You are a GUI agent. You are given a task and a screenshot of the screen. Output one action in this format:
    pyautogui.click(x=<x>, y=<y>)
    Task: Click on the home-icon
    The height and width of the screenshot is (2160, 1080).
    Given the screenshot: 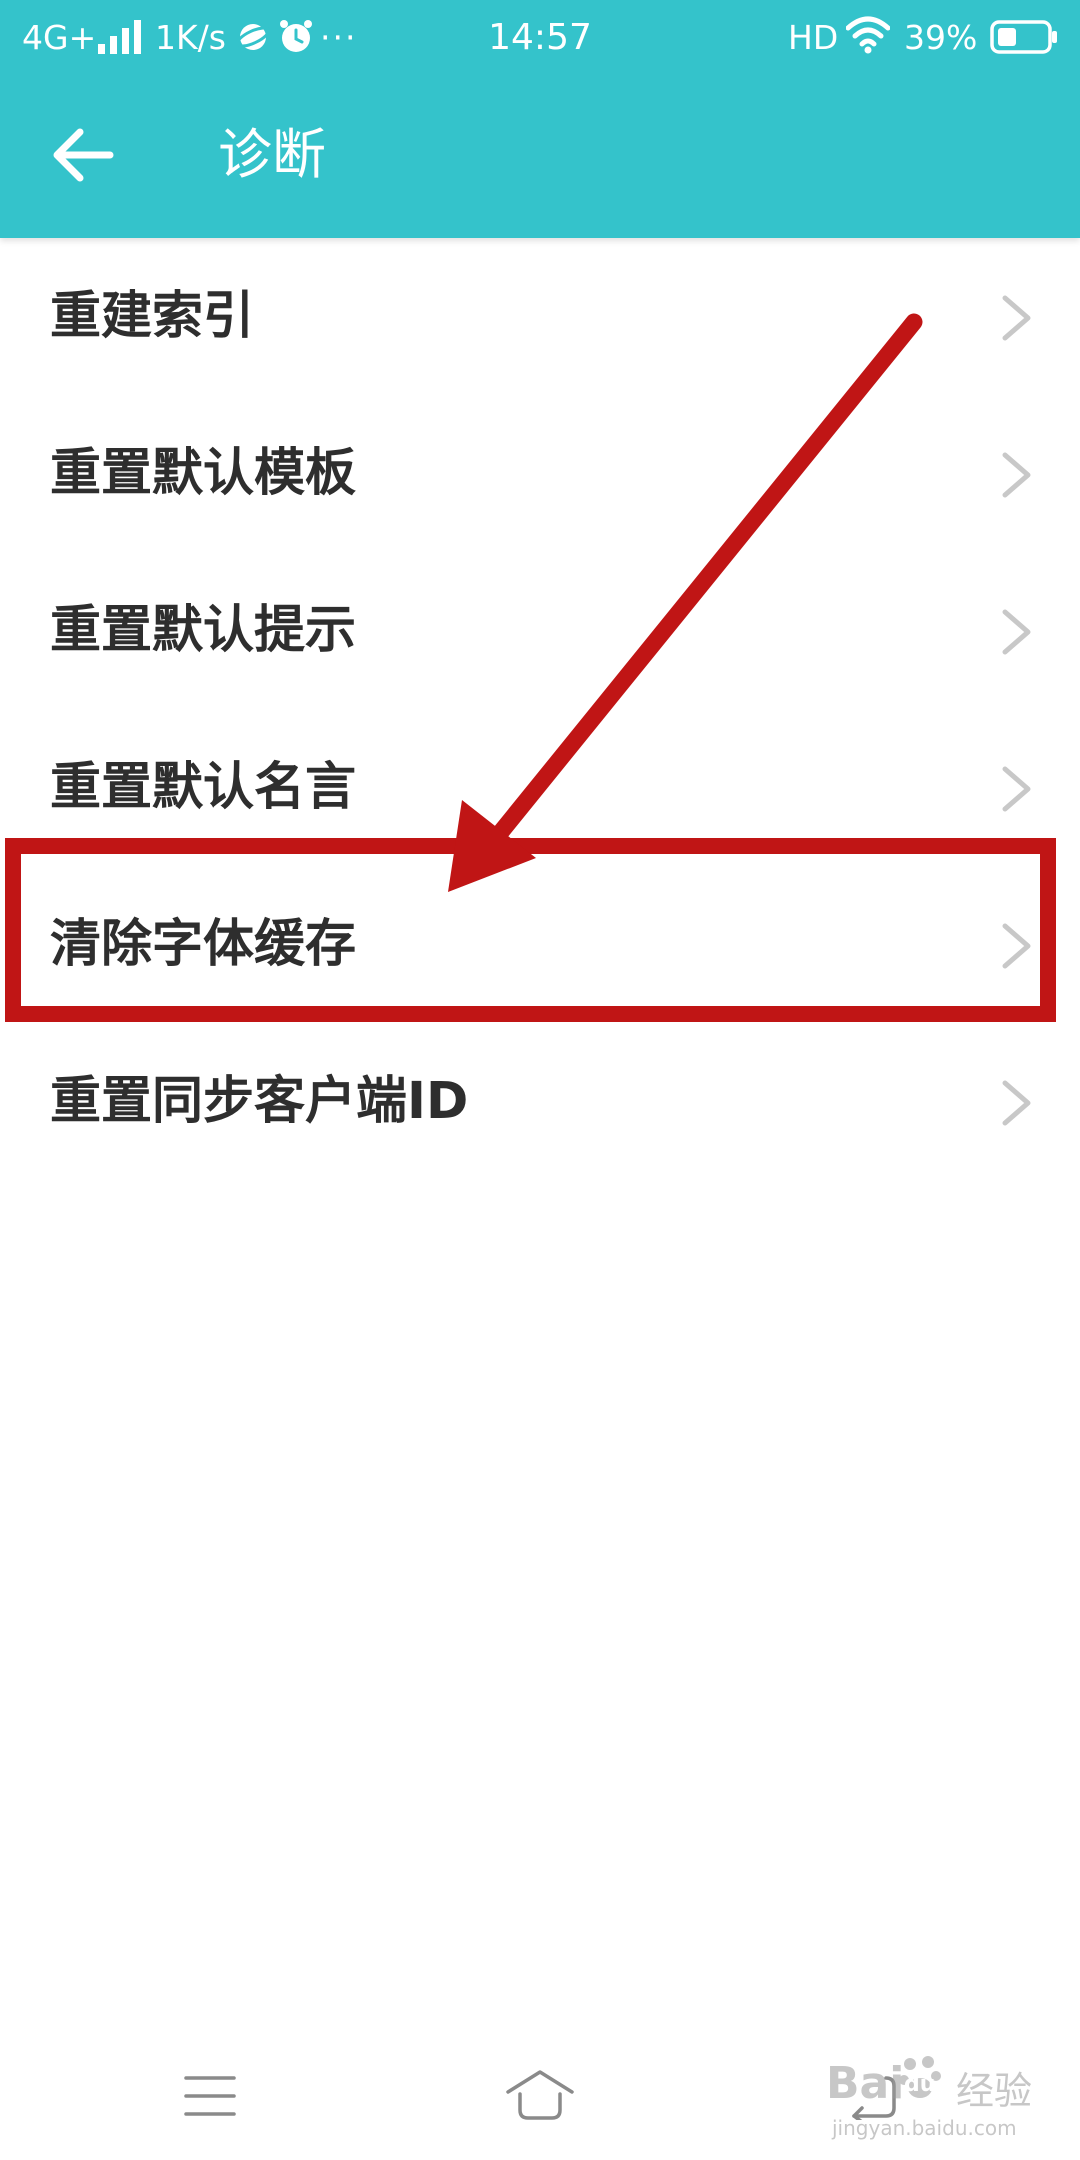 What is the action you would take?
    pyautogui.click(x=540, y=2095)
    